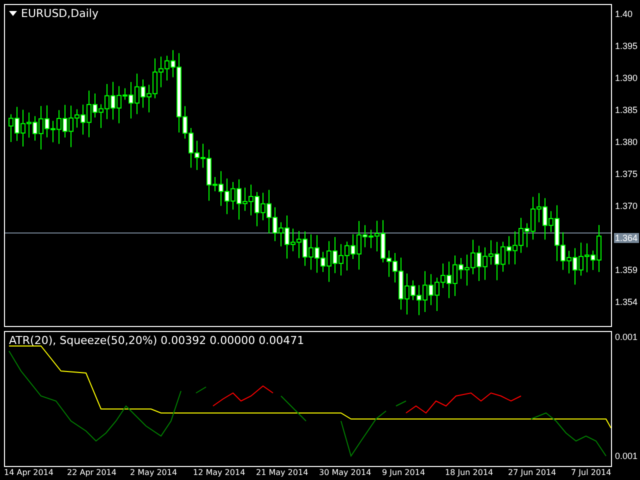 The width and height of the screenshot is (640, 480). I want to click on symbol-label: EURUSD,Daily, so click(59, 13).